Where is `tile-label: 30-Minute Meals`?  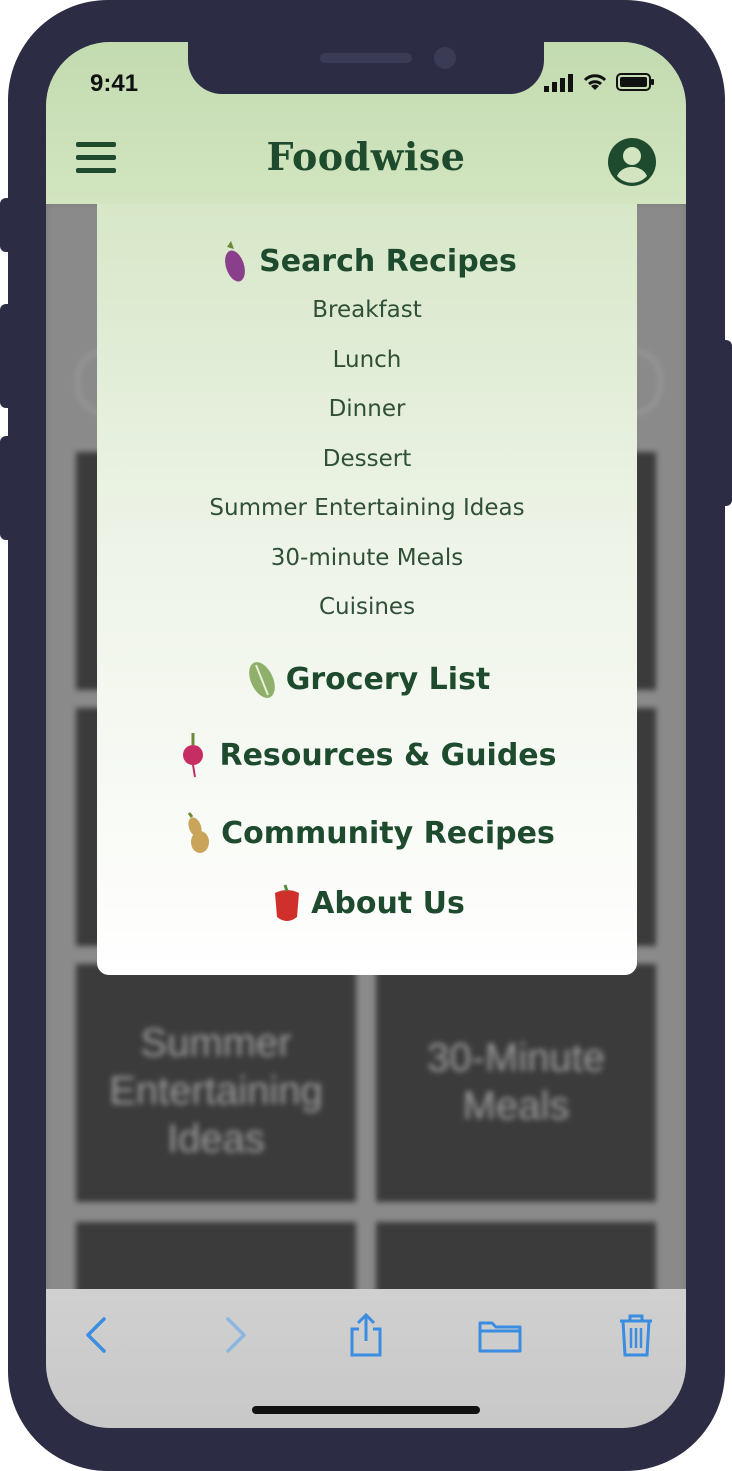
tile-label: 30-Minute Meals is located at coordinates (516, 1082).